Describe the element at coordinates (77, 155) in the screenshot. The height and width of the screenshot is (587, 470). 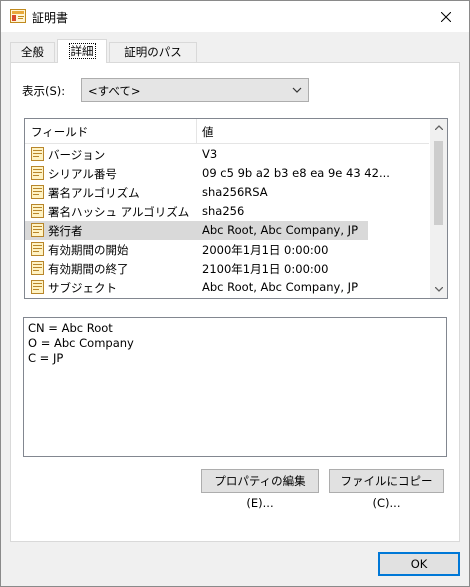
I see `field-name: バージョン` at that location.